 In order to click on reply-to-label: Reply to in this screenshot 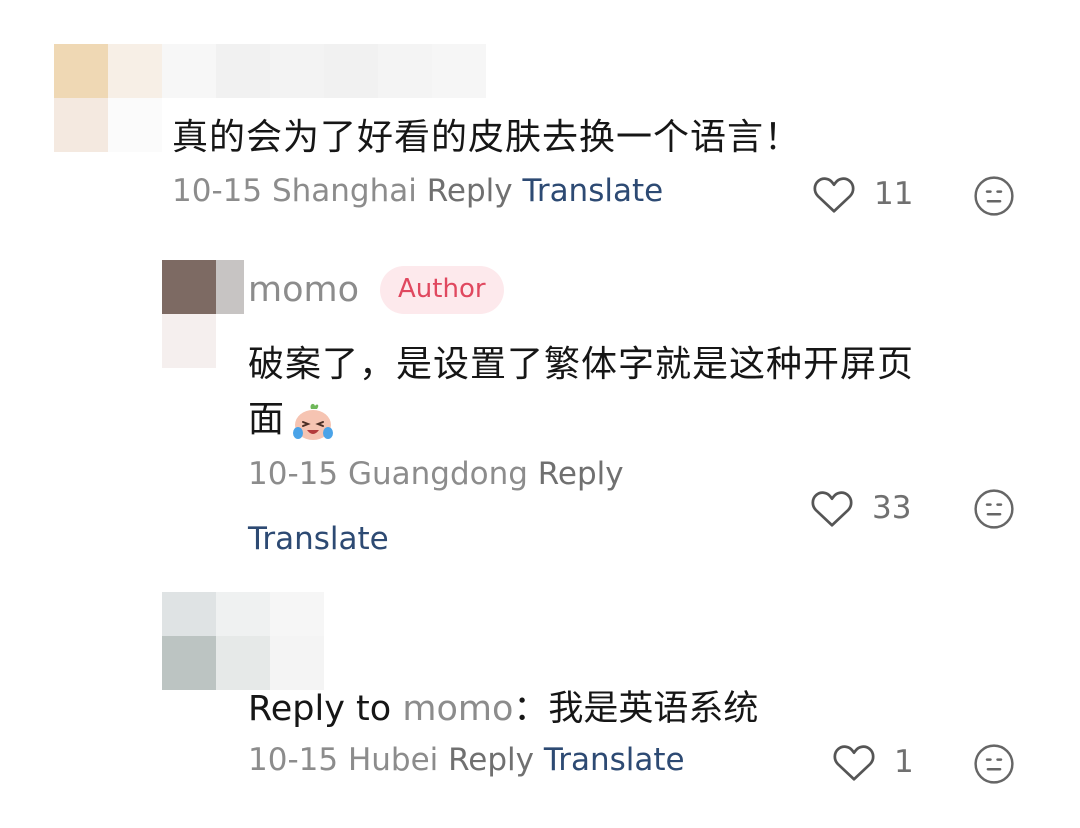, I will do `click(320, 709)`.